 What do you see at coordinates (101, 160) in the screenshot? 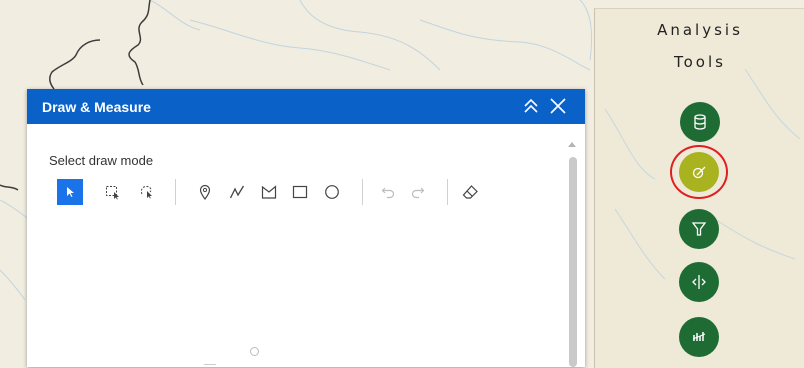
I see `select-draw-mode-label: Select draw mode` at bounding box center [101, 160].